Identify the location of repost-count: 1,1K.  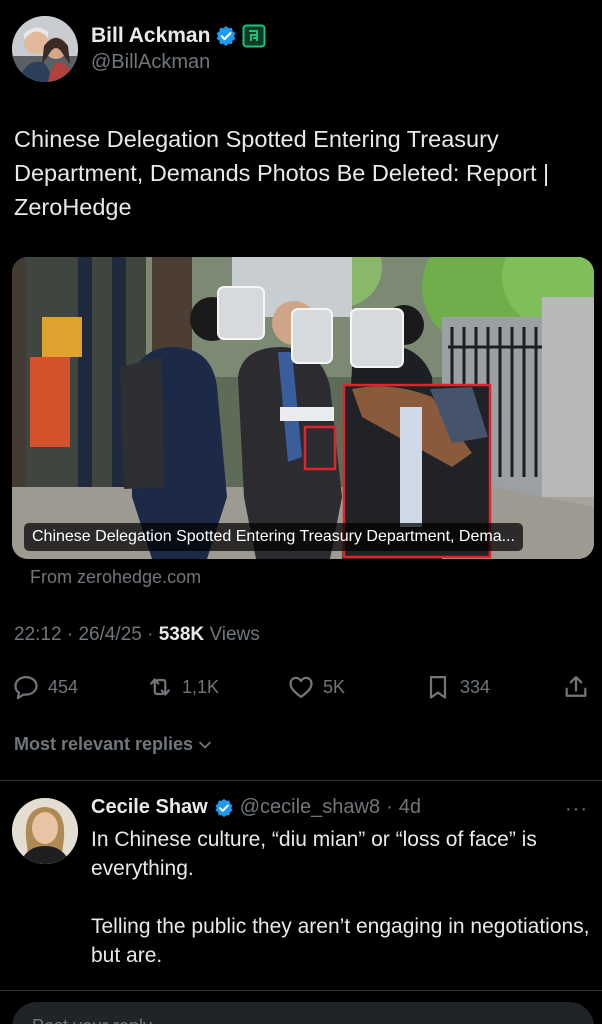
(201, 686).